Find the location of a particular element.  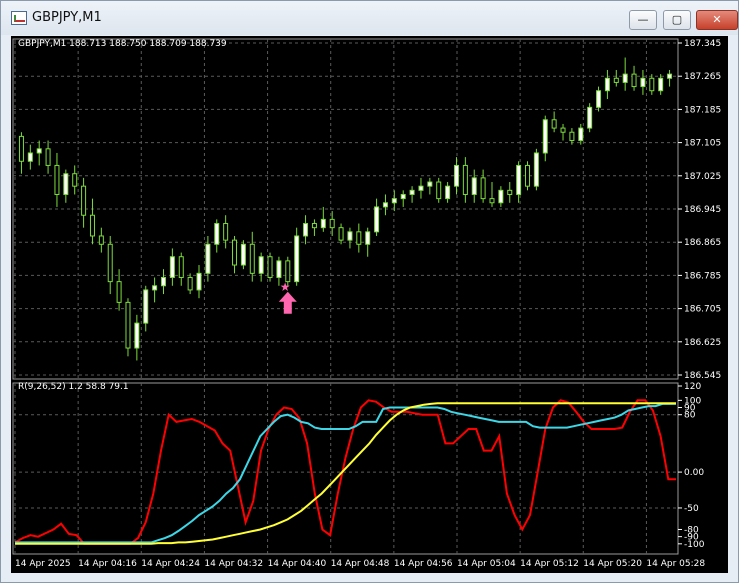

time-axis-label: 14 Apr 04:56 is located at coordinates (423, 564).